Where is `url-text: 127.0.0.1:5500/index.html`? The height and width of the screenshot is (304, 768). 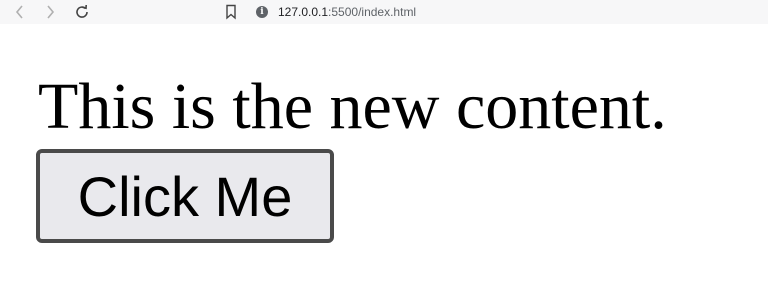 url-text: 127.0.0.1:5500/index.html is located at coordinates (347, 12).